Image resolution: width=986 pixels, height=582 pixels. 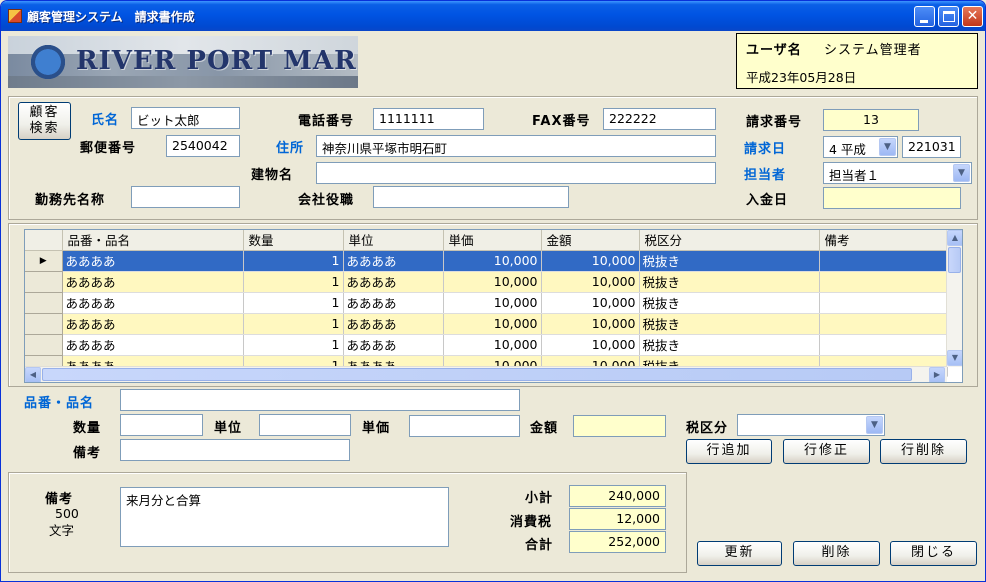 I want to click on amount-field, so click(x=619, y=426).